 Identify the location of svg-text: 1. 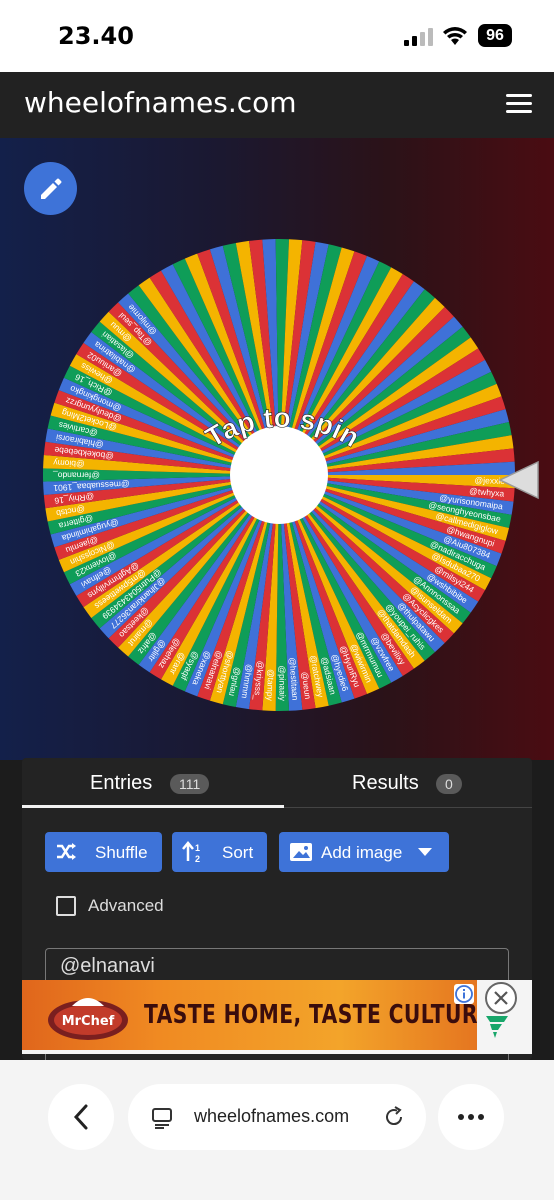
(197, 848).